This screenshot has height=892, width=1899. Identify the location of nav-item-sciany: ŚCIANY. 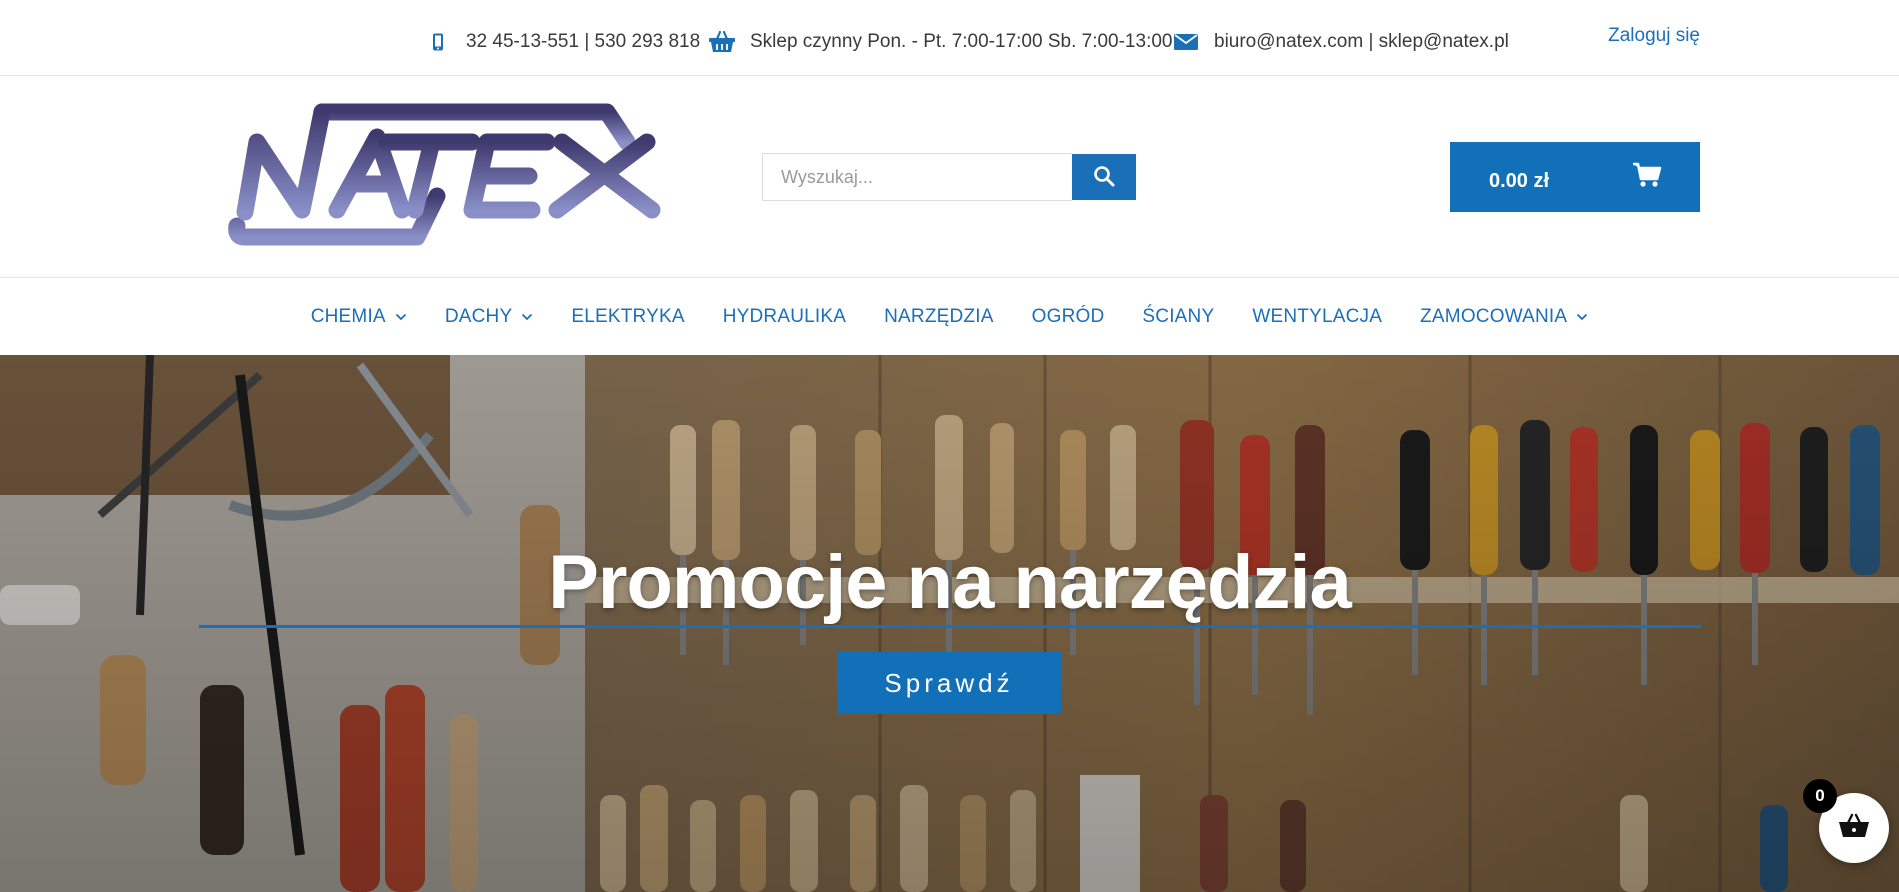
(1178, 317).